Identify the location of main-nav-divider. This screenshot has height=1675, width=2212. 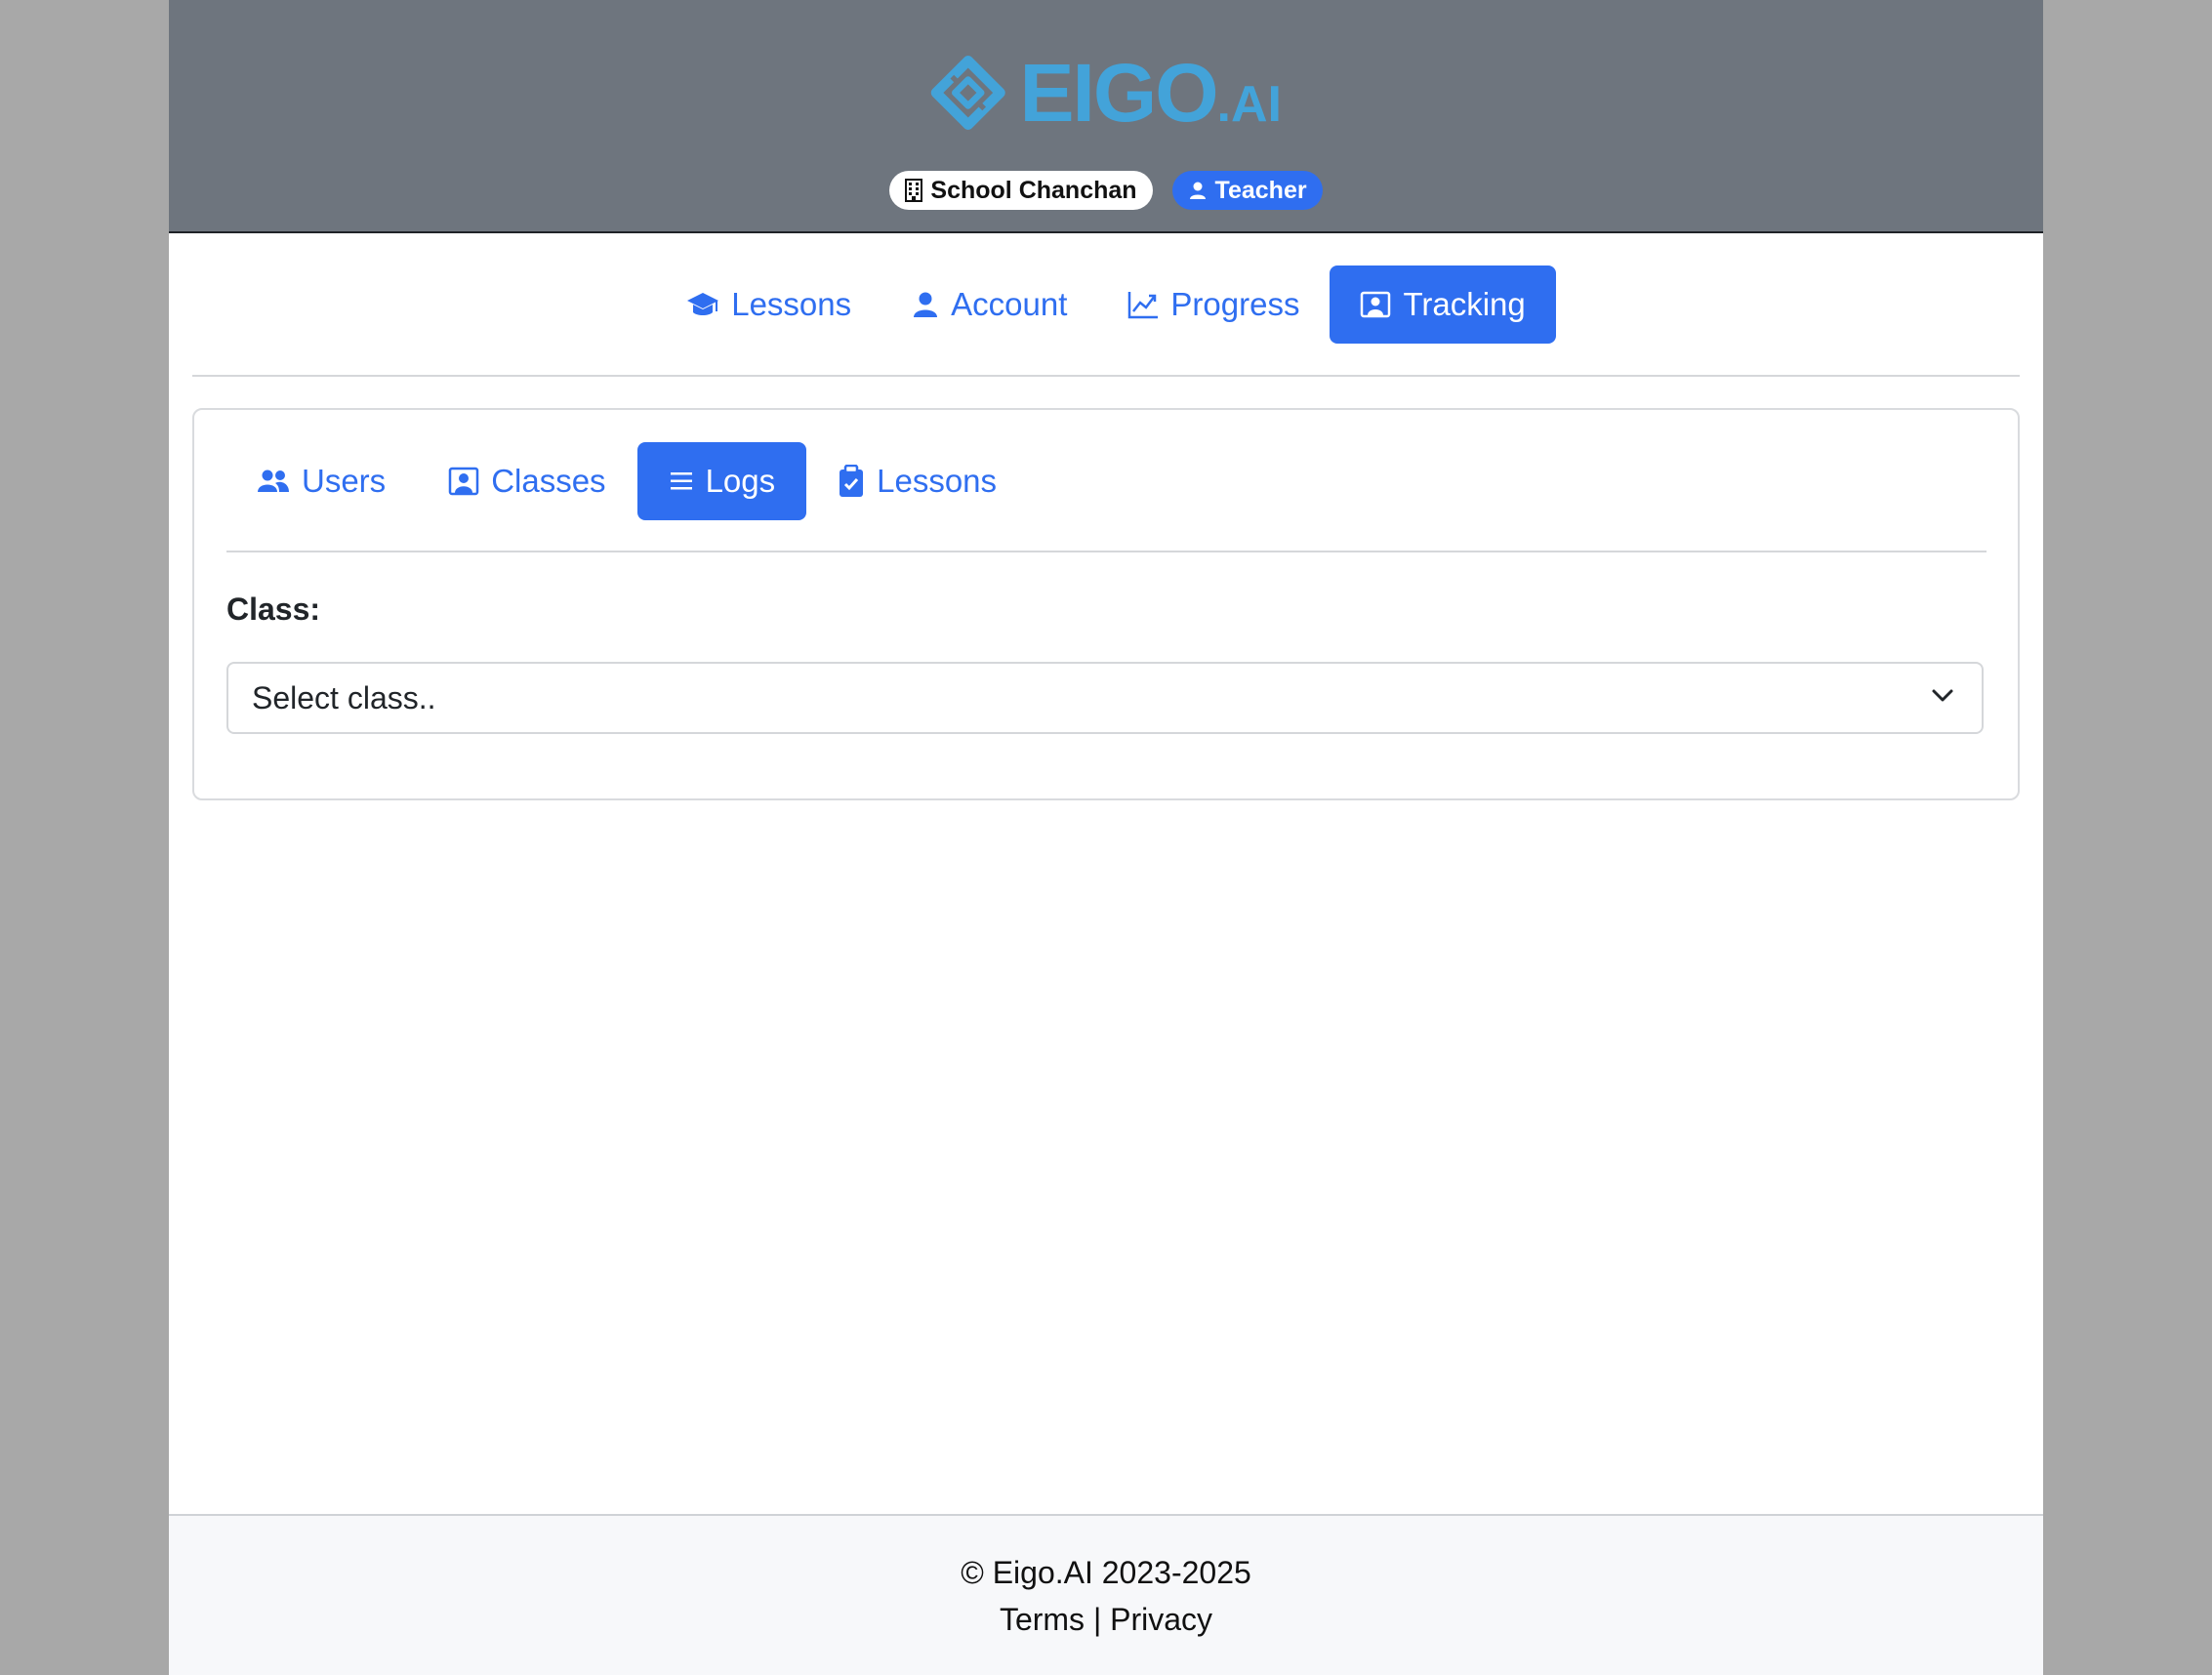
(1106, 376).